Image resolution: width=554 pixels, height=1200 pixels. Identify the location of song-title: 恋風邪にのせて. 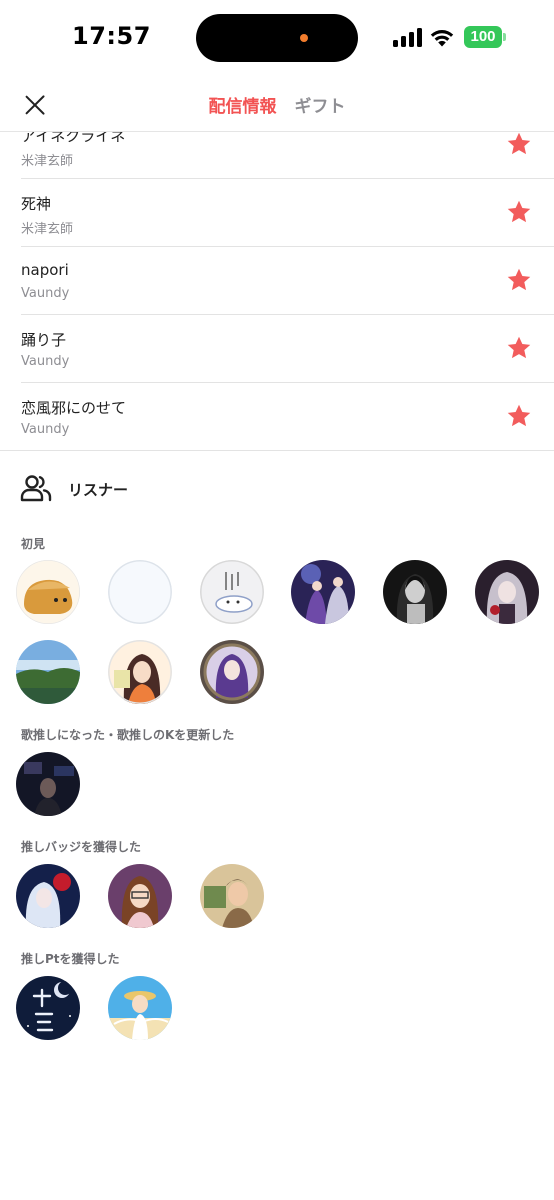
(74, 408).